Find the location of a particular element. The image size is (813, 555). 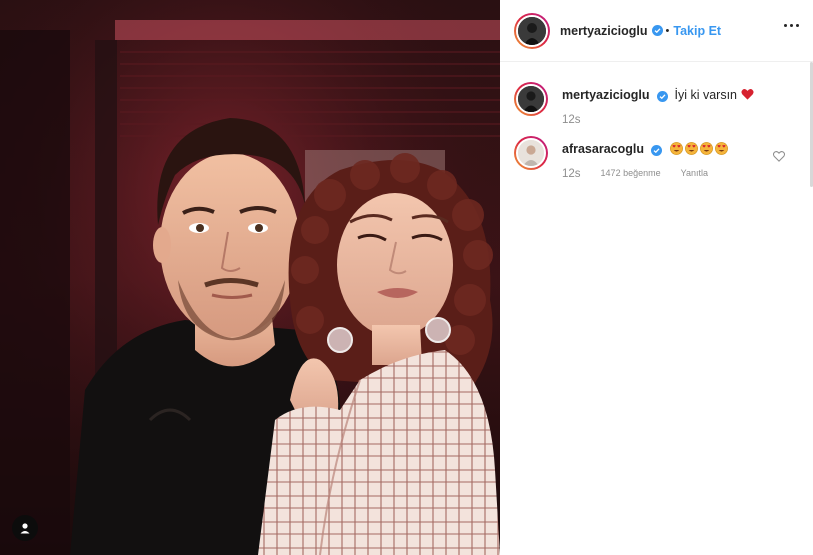

comment-time: 12s is located at coordinates (571, 174).